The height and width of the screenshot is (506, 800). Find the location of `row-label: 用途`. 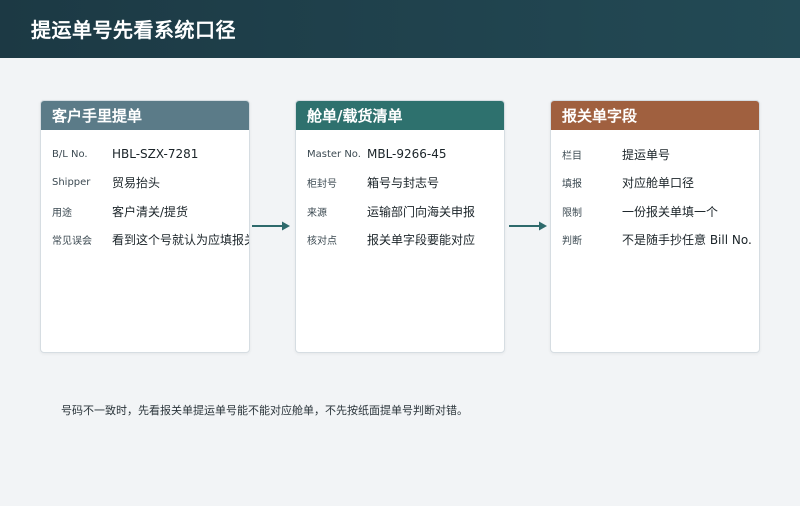

row-label: 用途 is located at coordinates (62, 213).